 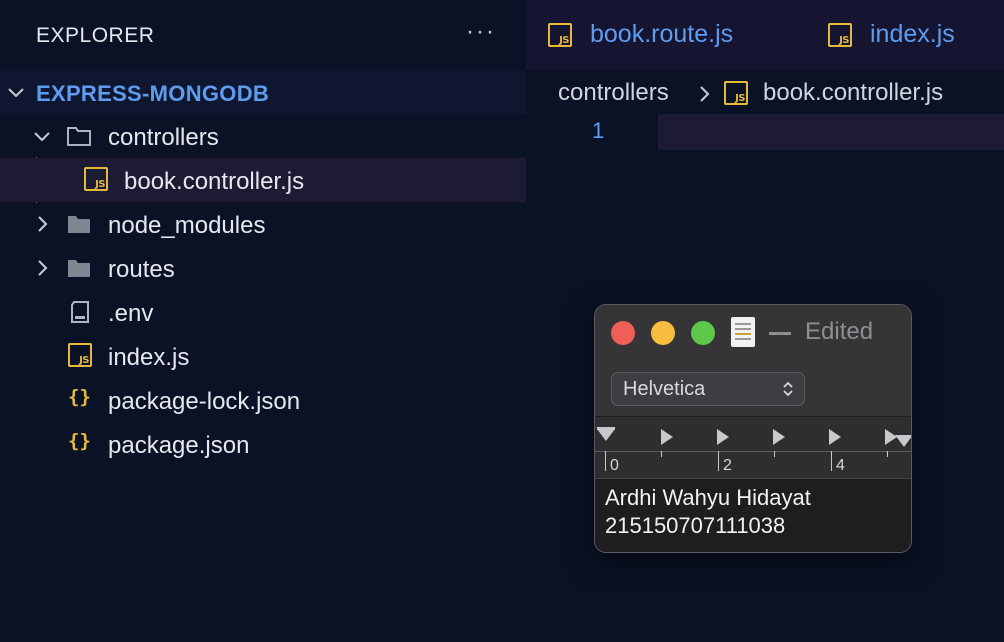 What do you see at coordinates (481, 32) in the screenshot?
I see `more-actions-icon: ···` at bounding box center [481, 32].